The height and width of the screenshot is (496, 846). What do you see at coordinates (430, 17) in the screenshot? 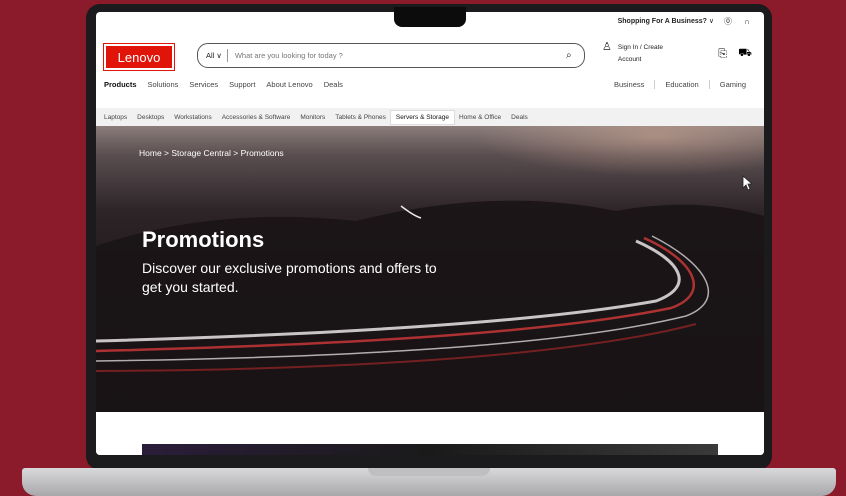
I see `camera-notch` at bounding box center [430, 17].